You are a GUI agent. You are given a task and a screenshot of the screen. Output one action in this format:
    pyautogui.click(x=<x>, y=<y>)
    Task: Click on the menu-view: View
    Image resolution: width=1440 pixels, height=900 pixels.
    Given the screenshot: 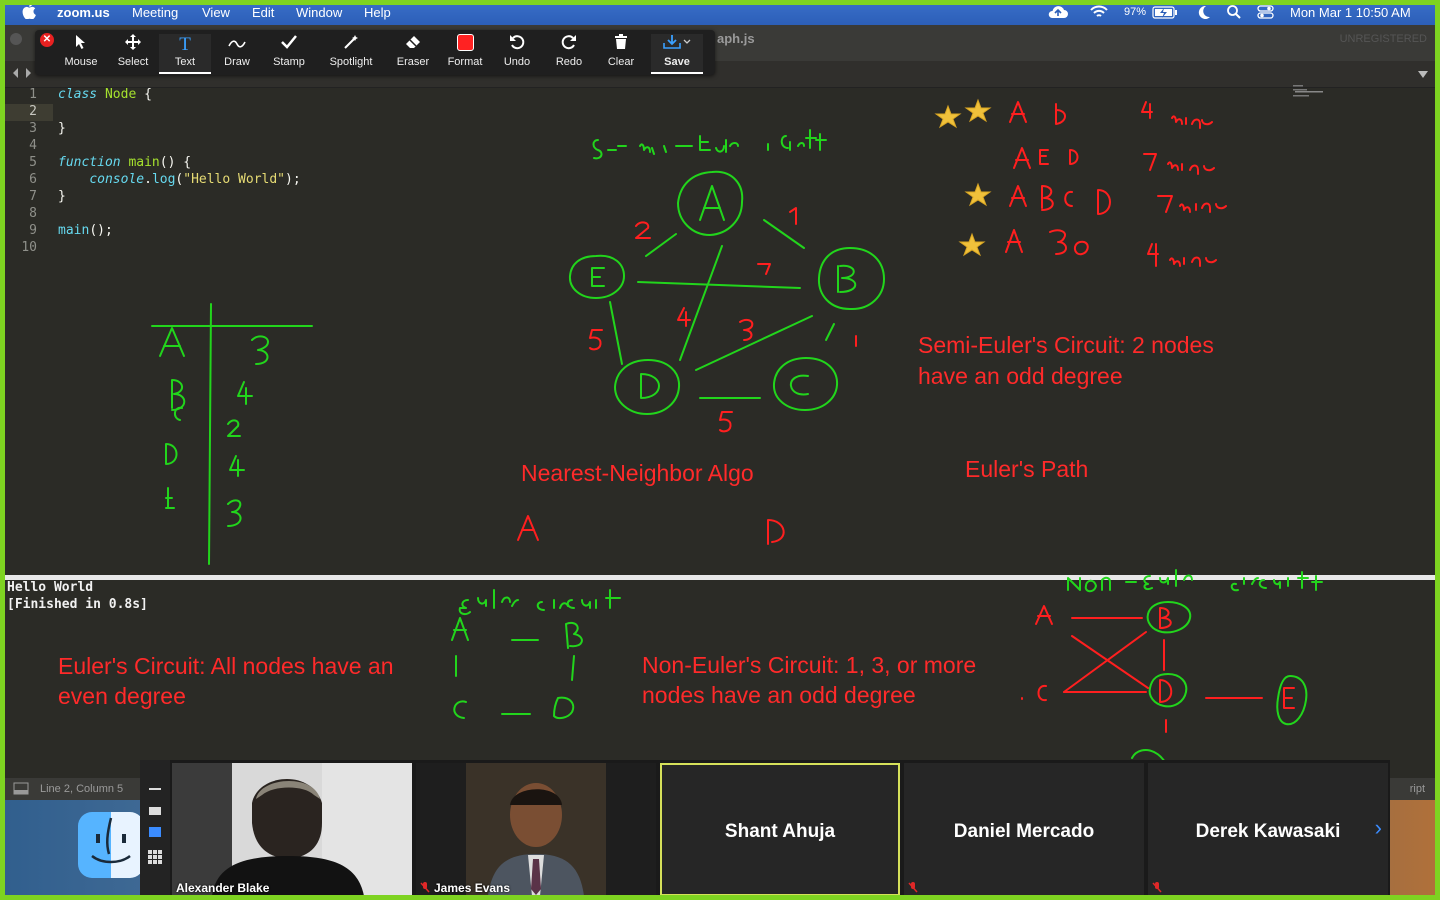 What is the action you would take?
    pyautogui.click(x=216, y=12)
    